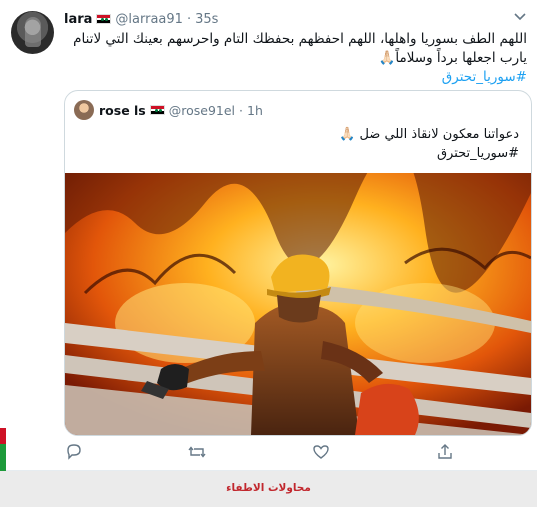 The width and height of the screenshot is (537, 507). I want to click on chevron-down-icon, so click(520, 17).